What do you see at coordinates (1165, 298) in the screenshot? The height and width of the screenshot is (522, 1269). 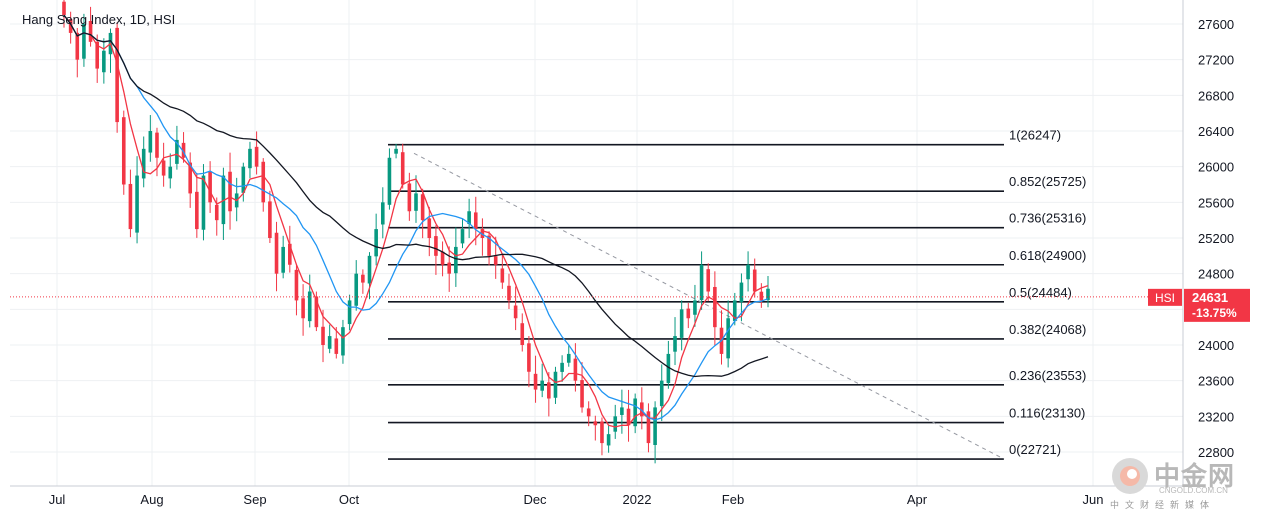 I see `symbol-label: HSI` at bounding box center [1165, 298].